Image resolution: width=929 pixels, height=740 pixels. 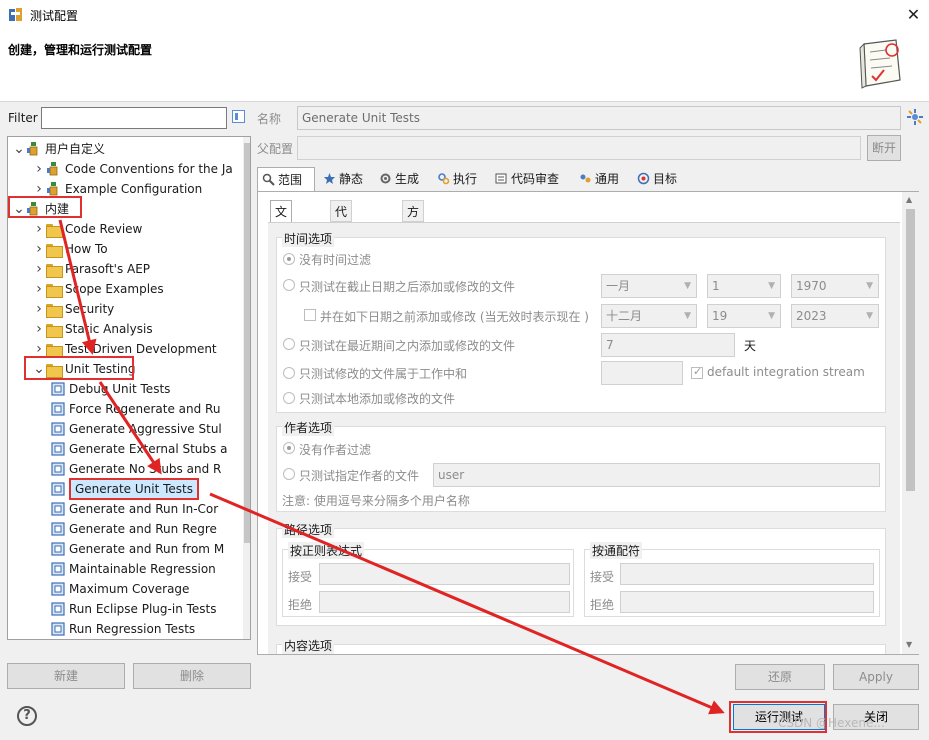 I want to click on author-input: user, so click(x=656, y=475).